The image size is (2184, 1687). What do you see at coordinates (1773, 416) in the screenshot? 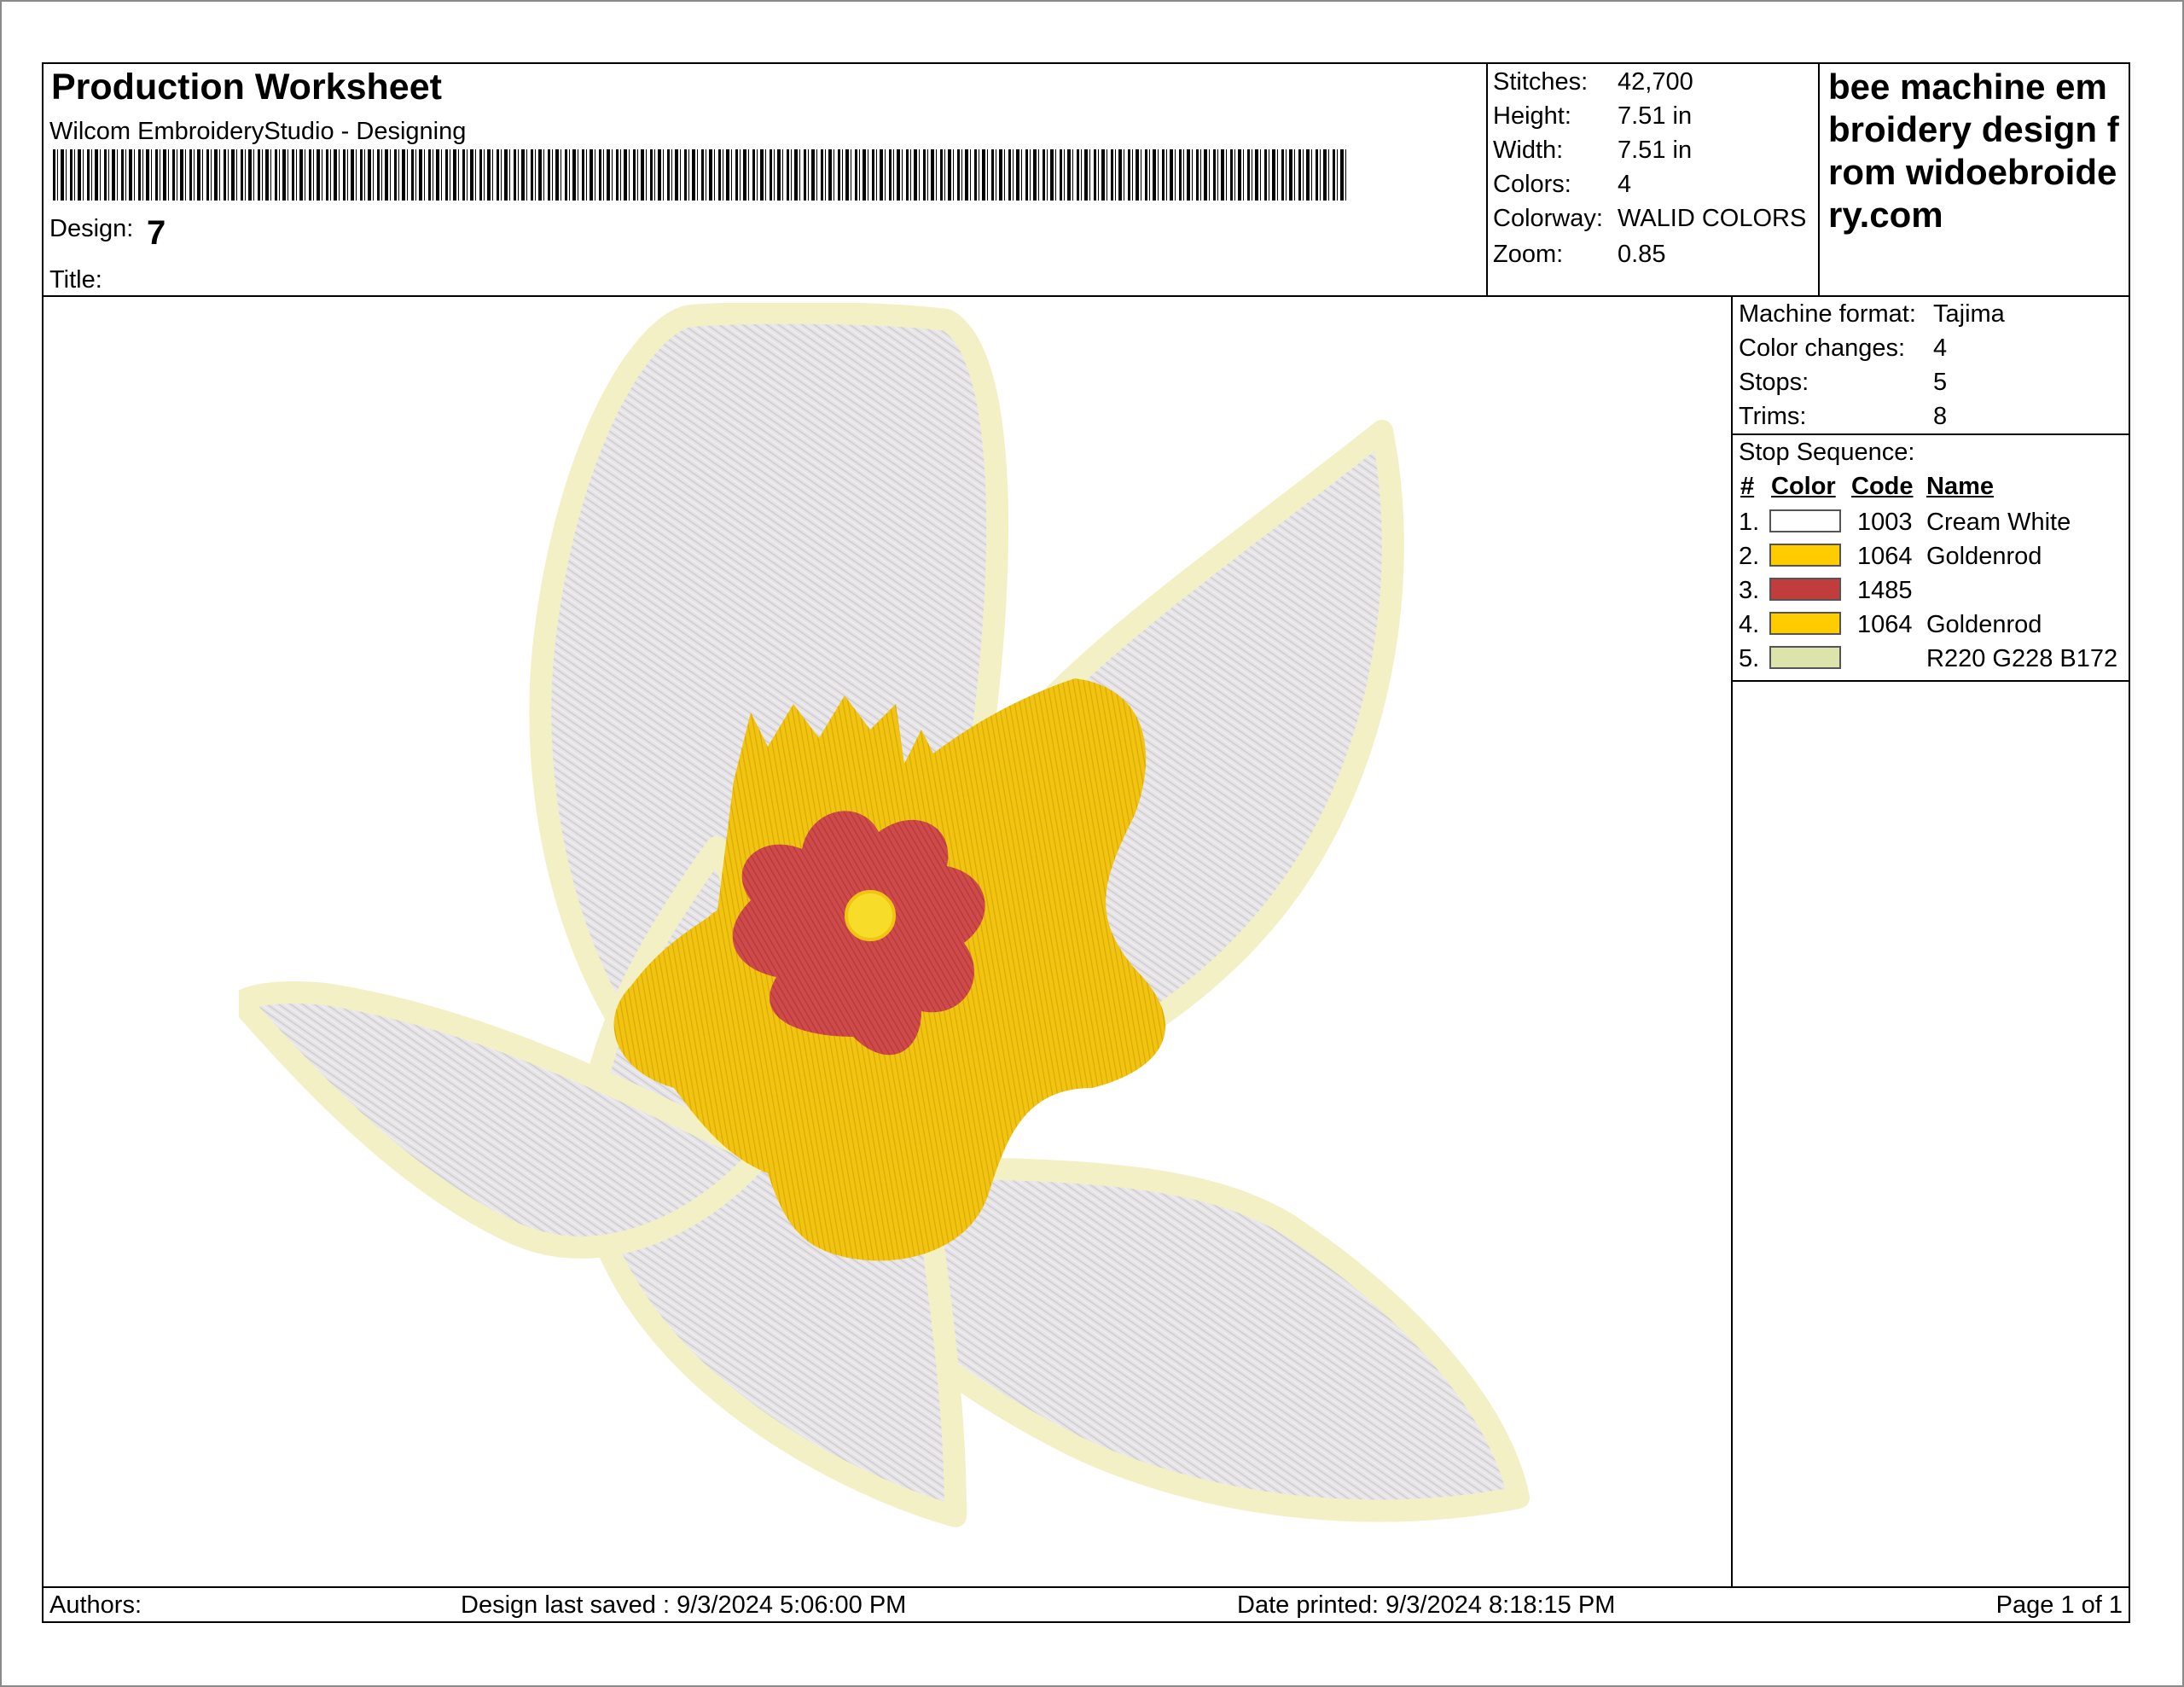
I see `trims-label: Trims:` at bounding box center [1773, 416].